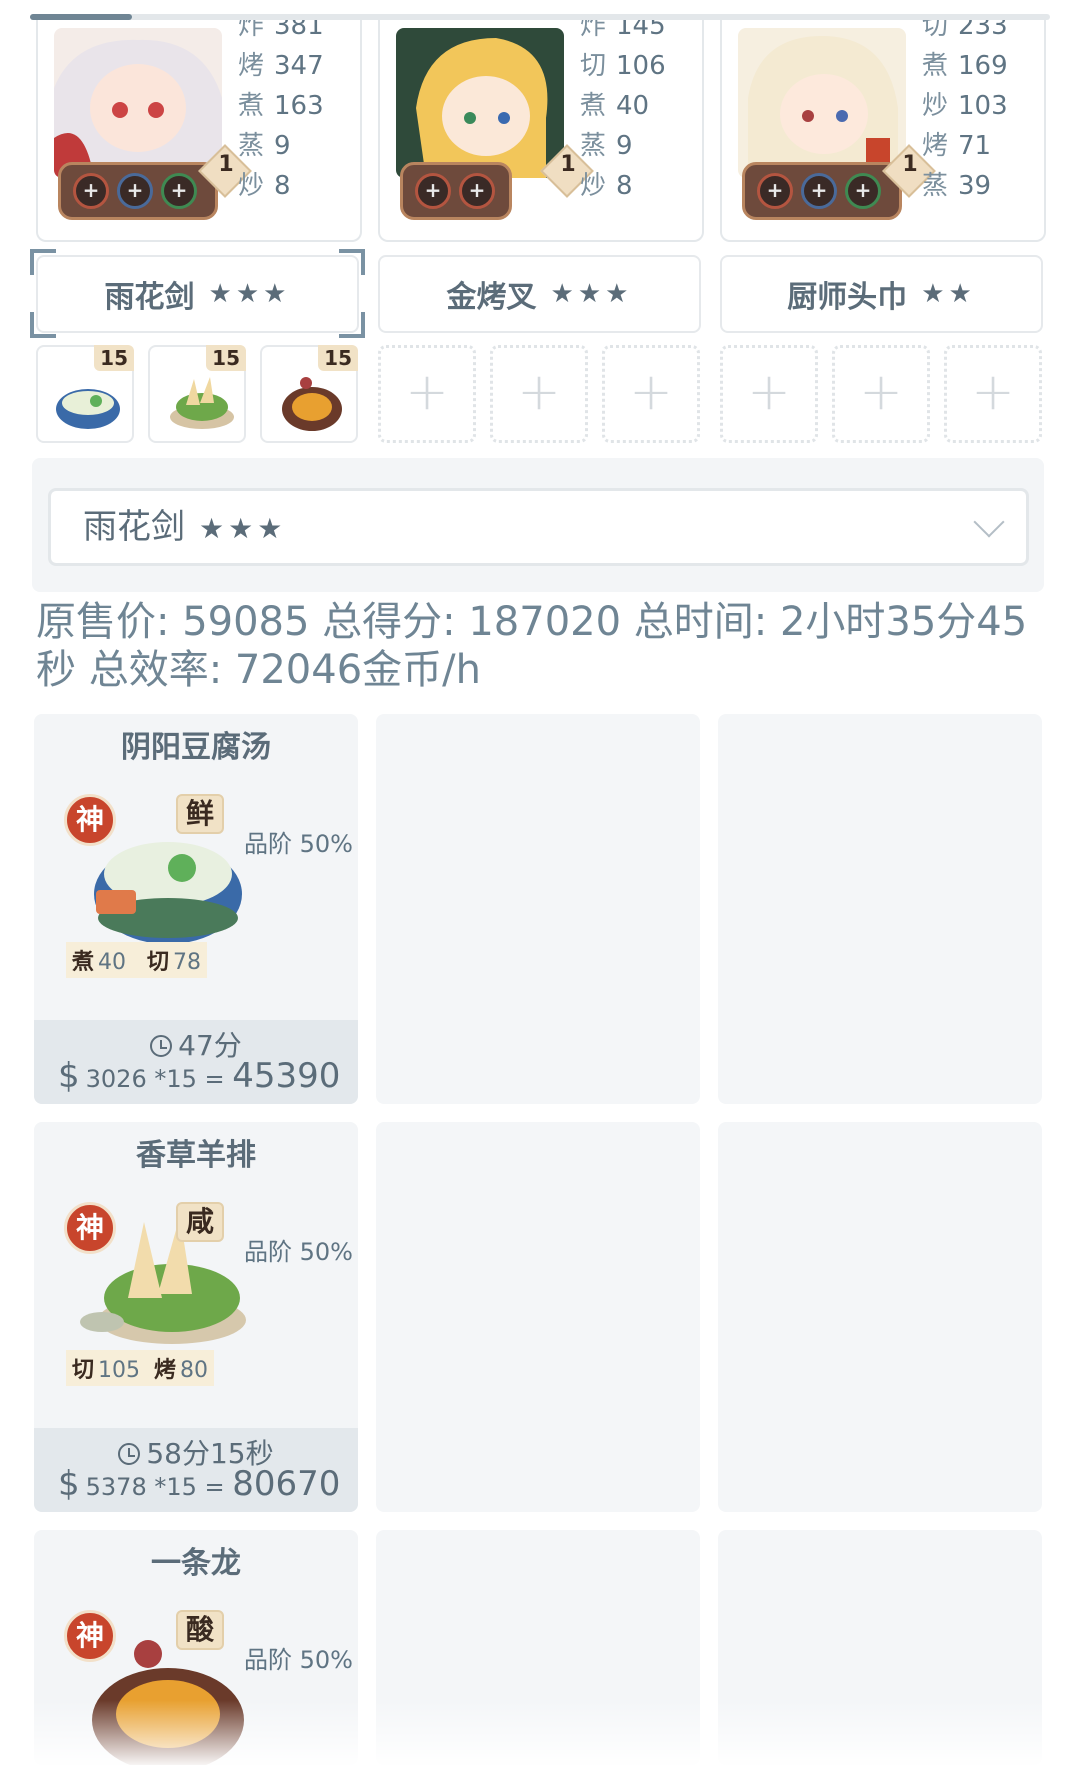 This screenshot has height=1765, width=1080. What do you see at coordinates (196, 747) in the screenshot?
I see `dish-name: 阴阳豆腐汤` at bounding box center [196, 747].